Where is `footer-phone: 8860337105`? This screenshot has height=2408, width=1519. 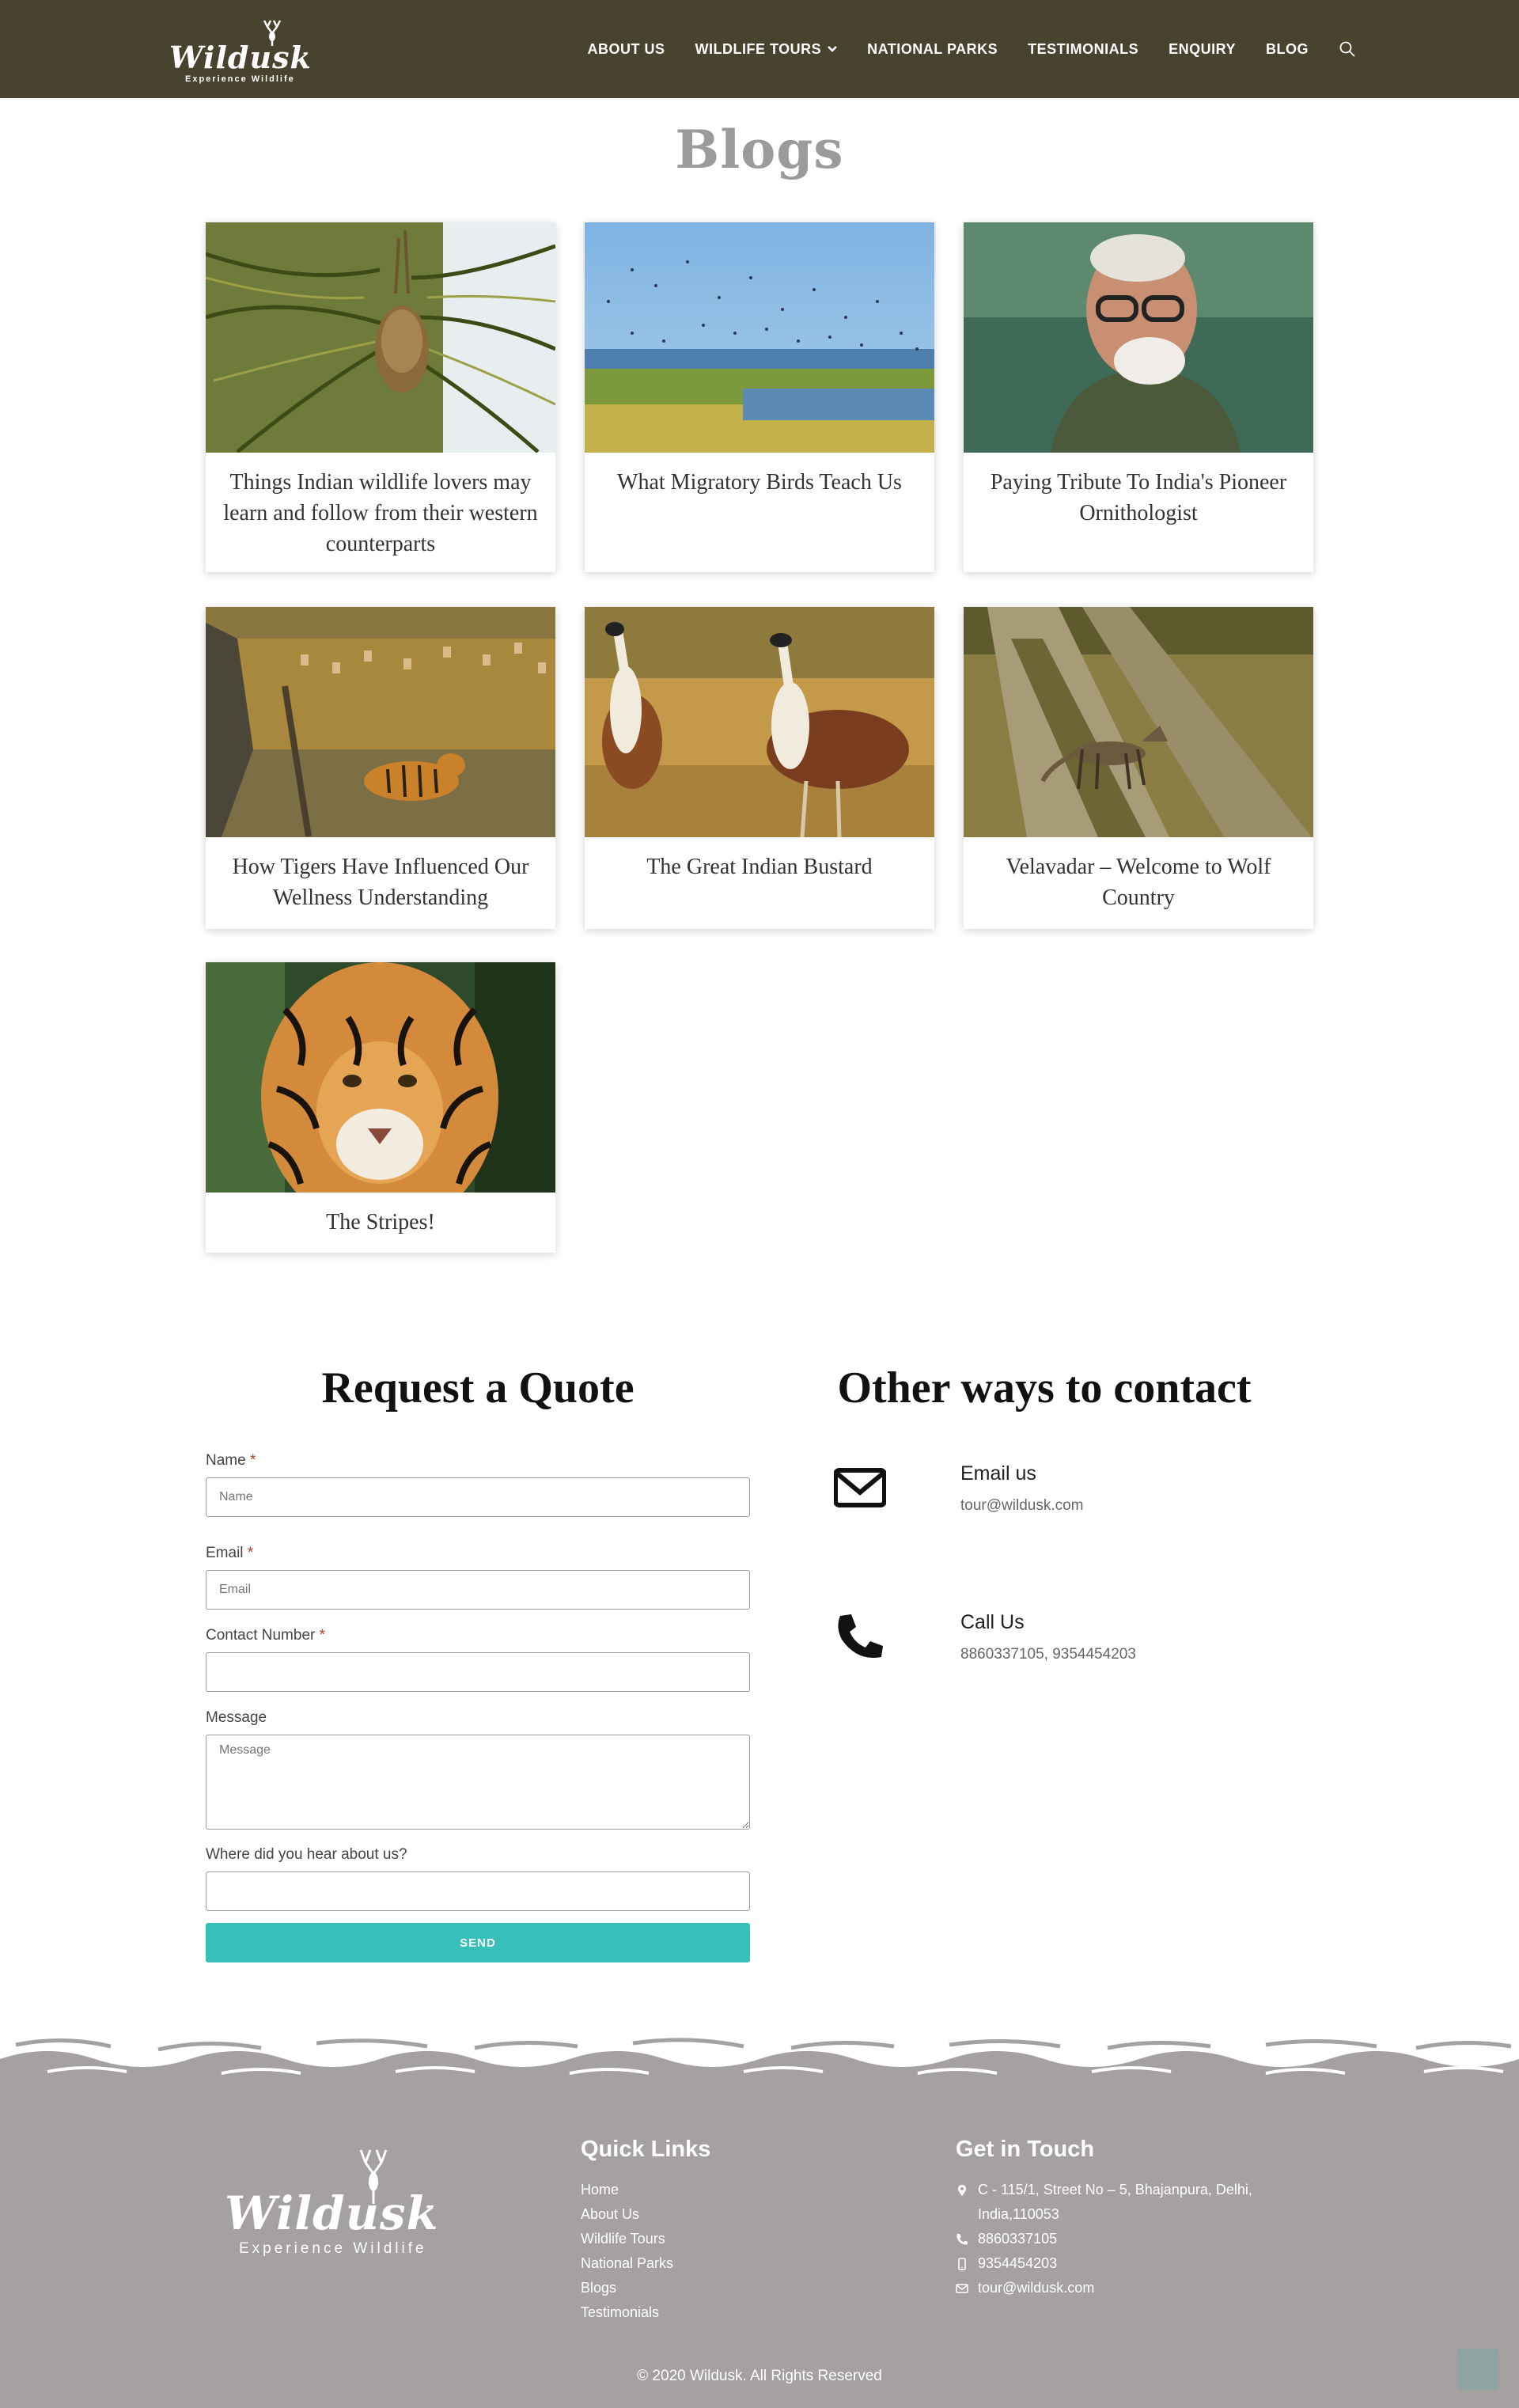 footer-phone: 8860337105 is located at coordinates (1122, 2239).